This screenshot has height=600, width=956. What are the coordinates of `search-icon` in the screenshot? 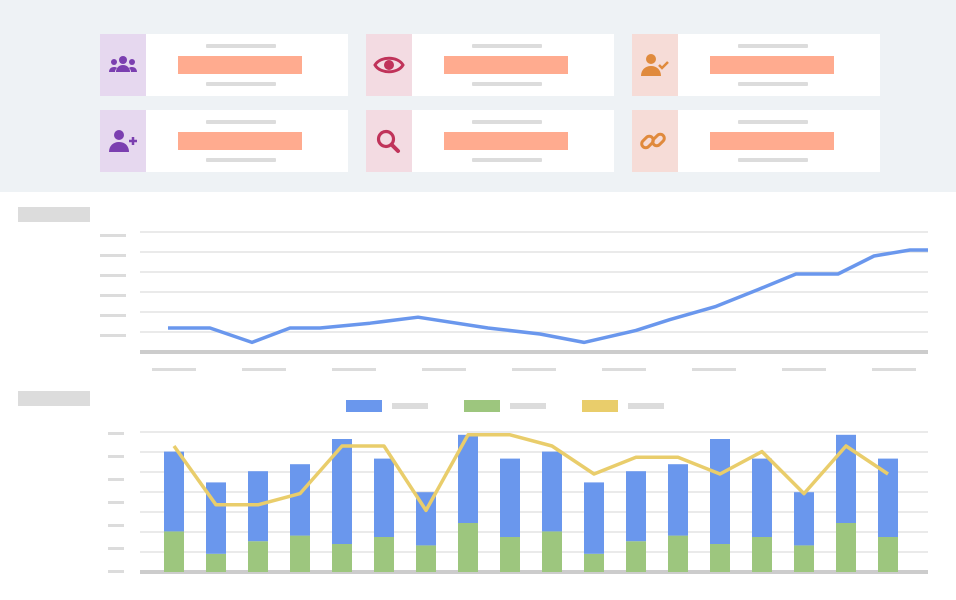 It's located at (388, 141).